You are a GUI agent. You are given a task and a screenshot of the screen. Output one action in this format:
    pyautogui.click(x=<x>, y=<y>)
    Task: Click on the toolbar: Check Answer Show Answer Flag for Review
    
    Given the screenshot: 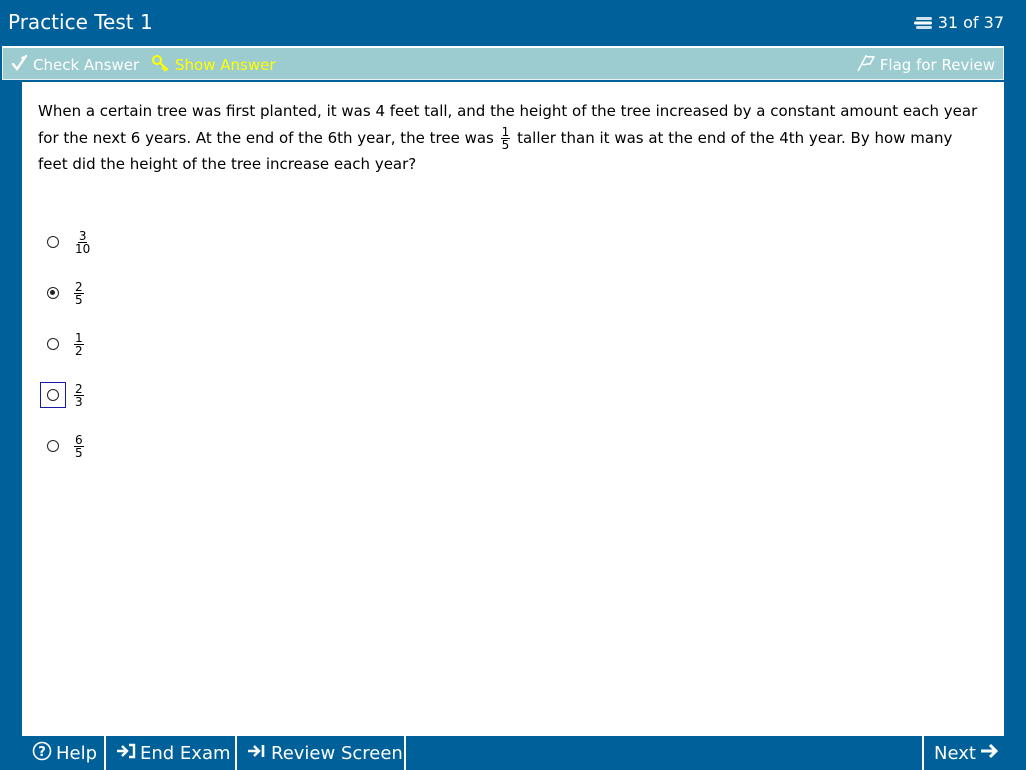 What is the action you would take?
    pyautogui.click(x=503, y=63)
    